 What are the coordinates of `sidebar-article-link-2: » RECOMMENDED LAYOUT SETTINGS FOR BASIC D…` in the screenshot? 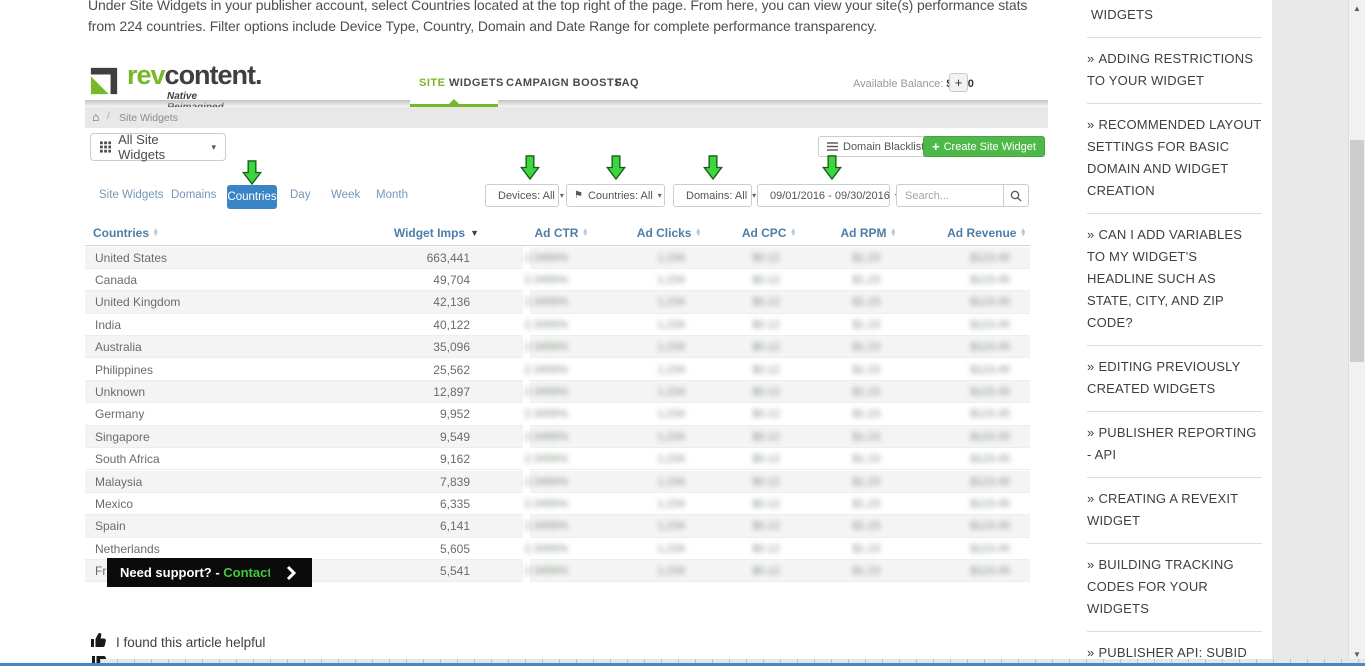 It's located at (1174, 159).